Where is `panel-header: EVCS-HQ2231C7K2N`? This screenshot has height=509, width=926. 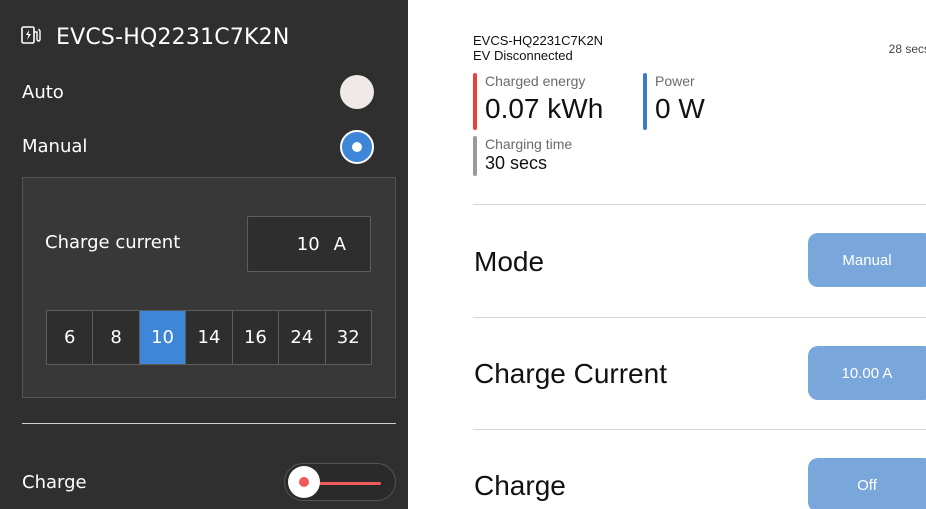 panel-header: EVCS-HQ2231C7K2N is located at coordinates (155, 37).